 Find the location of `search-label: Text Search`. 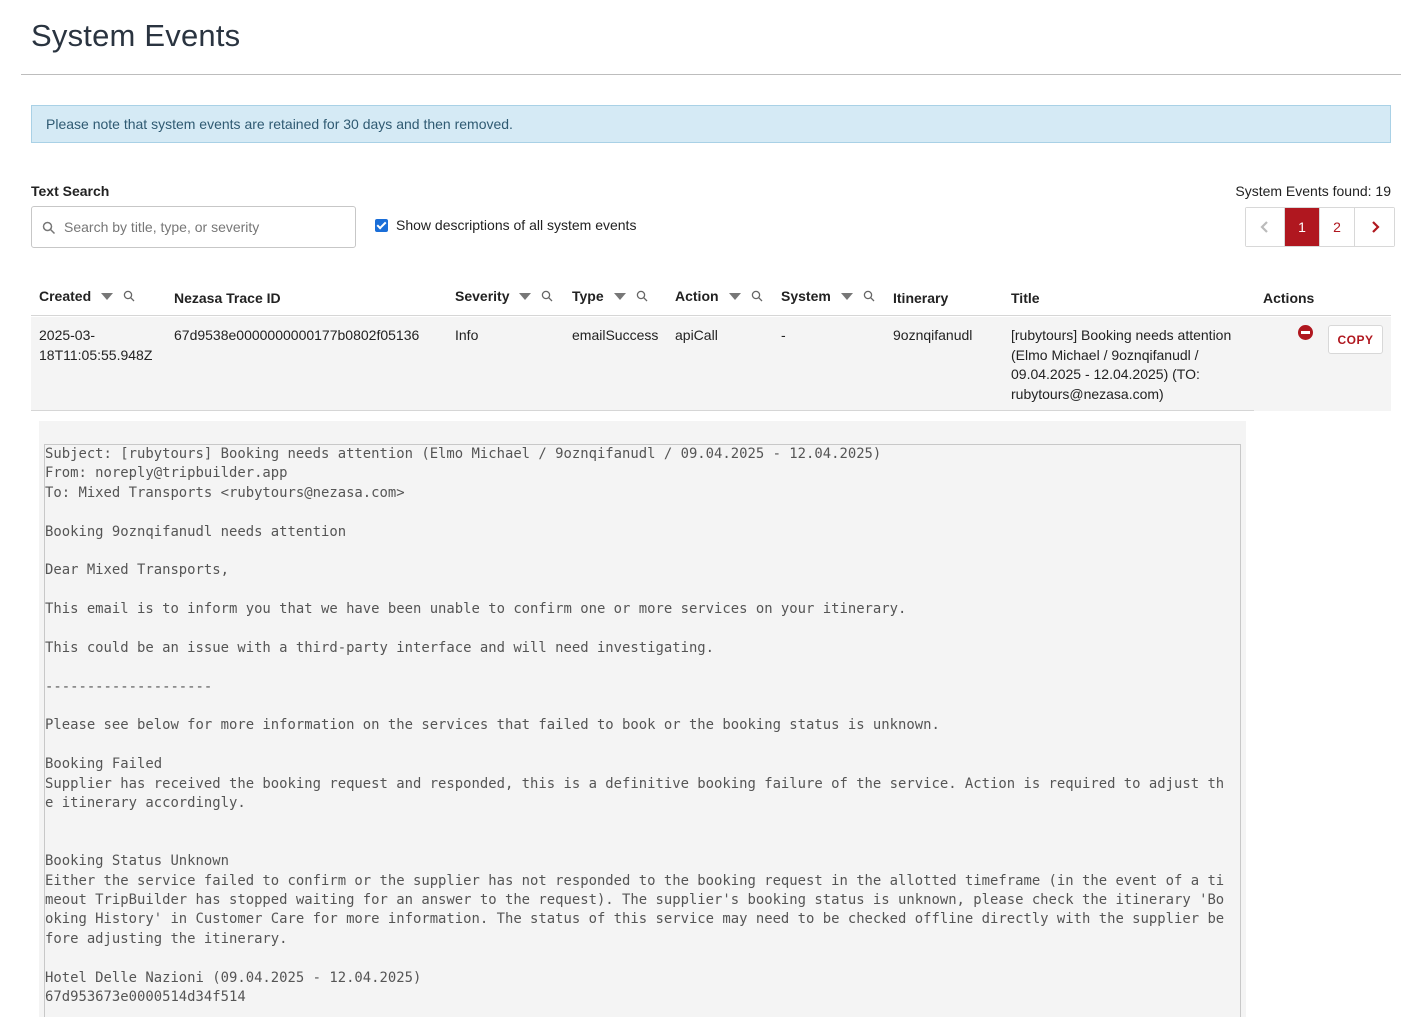

search-label: Text Search is located at coordinates (70, 191).